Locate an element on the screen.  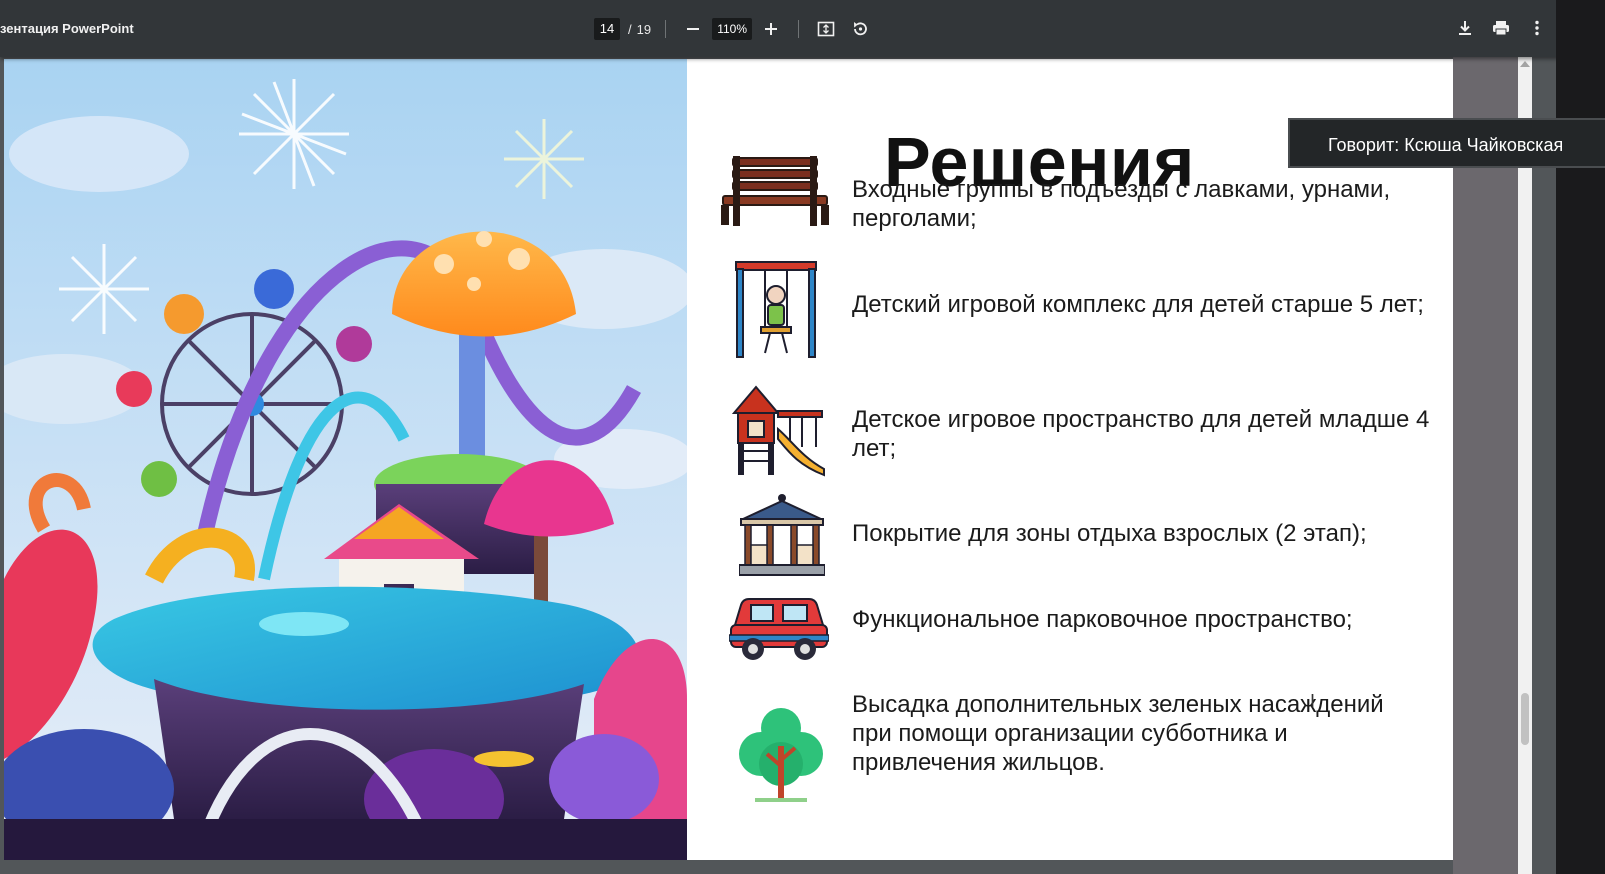
file-actions is located at coordinates (1501, 28).